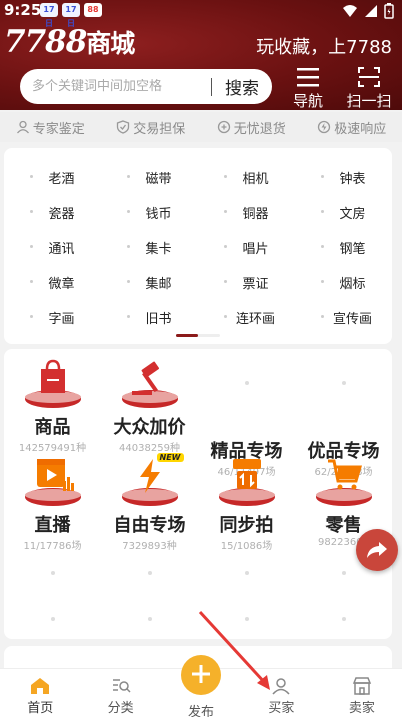 The image size is (402, 717). I want to click on category-item: 老酒, so click(52, 177).